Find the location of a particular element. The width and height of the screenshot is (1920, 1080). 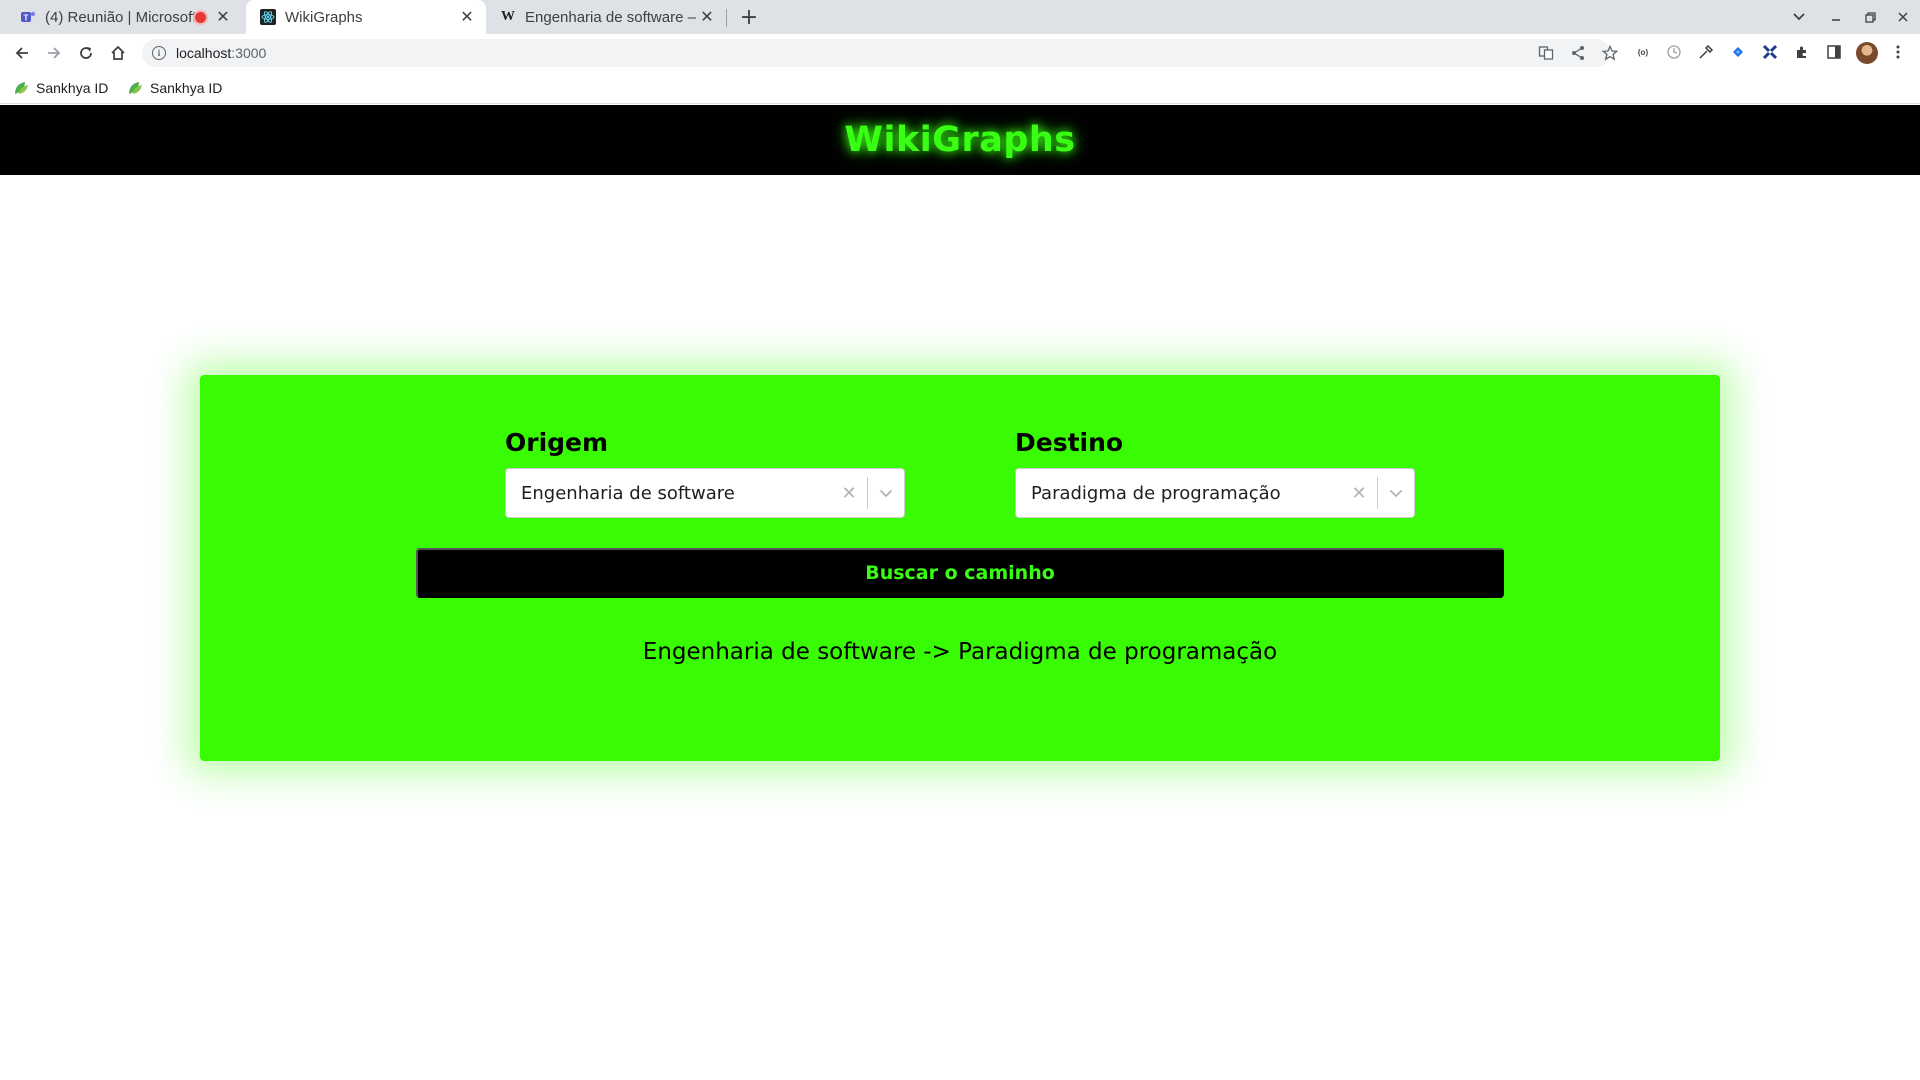

extension-puzzle-blue-icon is located at coordinates (1770, 52).